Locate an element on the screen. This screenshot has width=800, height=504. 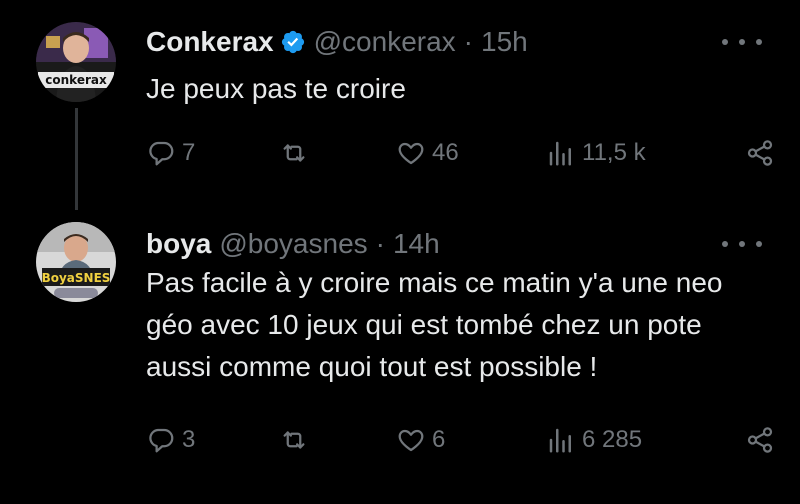
handle: @boyasnes is located at coordinates (293, 244).